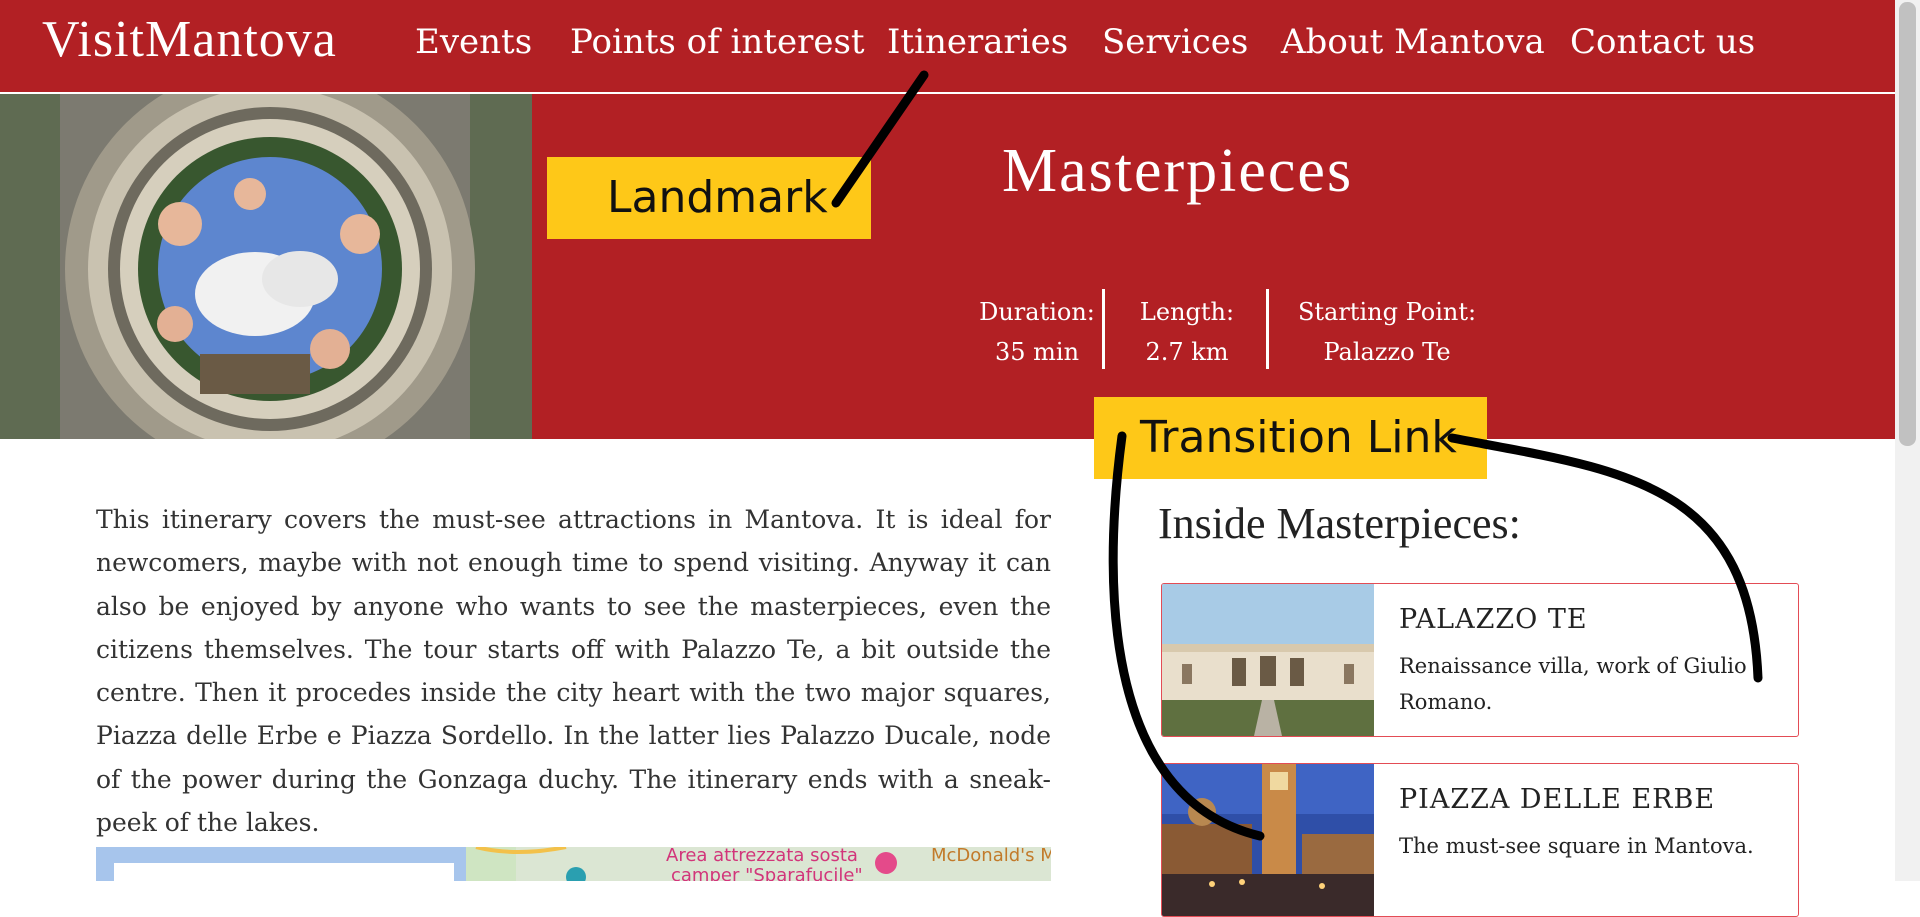  Describe the element at coordinates (189, 39) in the screenshot. I see `site-logo: VisitMantova` at that location.